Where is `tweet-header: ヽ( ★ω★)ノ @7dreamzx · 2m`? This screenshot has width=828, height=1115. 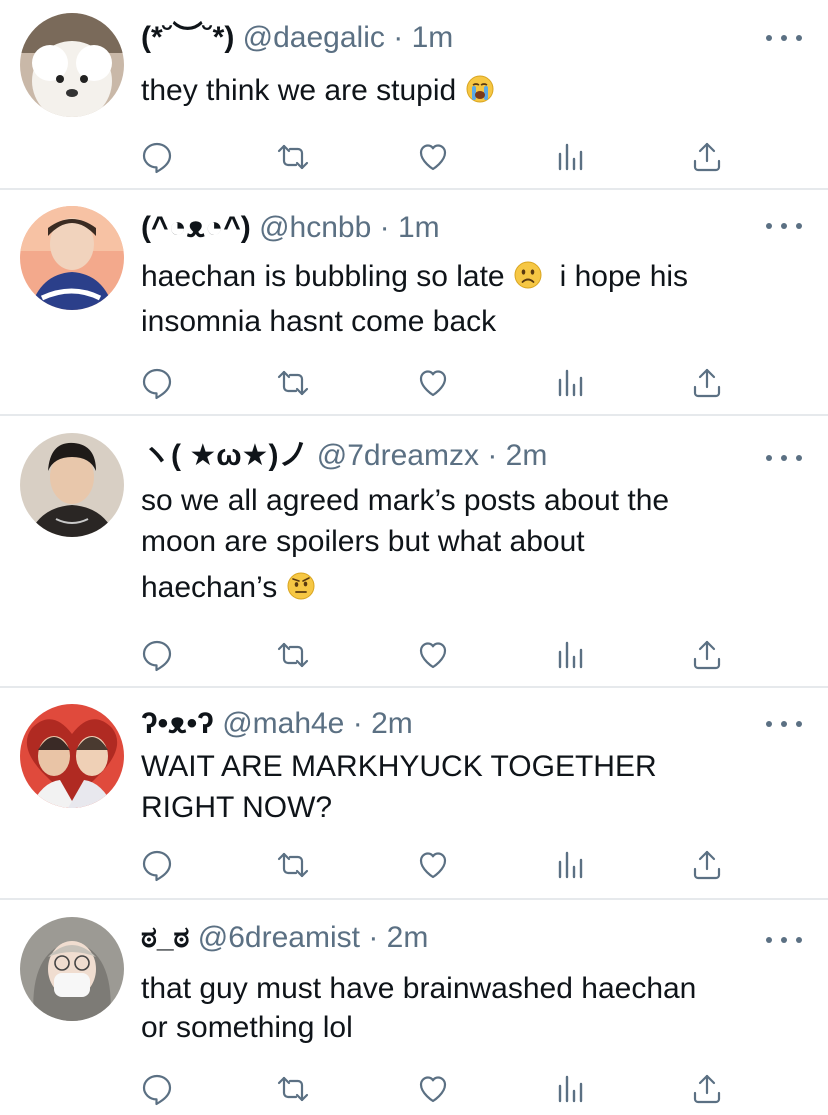 tweet-header: ヽ( ★ω★)ノ @7dreamzx · 2m is located at coordinates (454, 456).